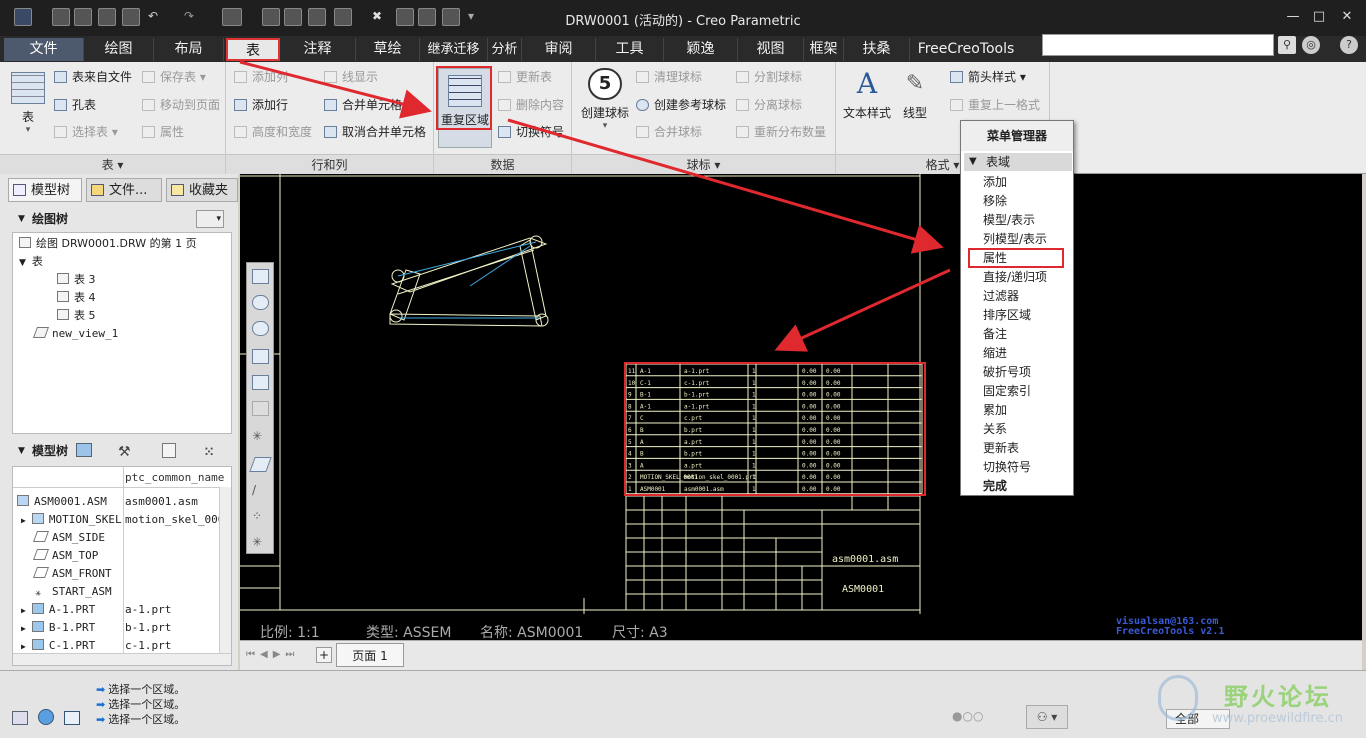  Describe the element at coordinates (1287, 45) in the screenshot. I see `search-icon: ⚲` at that location.